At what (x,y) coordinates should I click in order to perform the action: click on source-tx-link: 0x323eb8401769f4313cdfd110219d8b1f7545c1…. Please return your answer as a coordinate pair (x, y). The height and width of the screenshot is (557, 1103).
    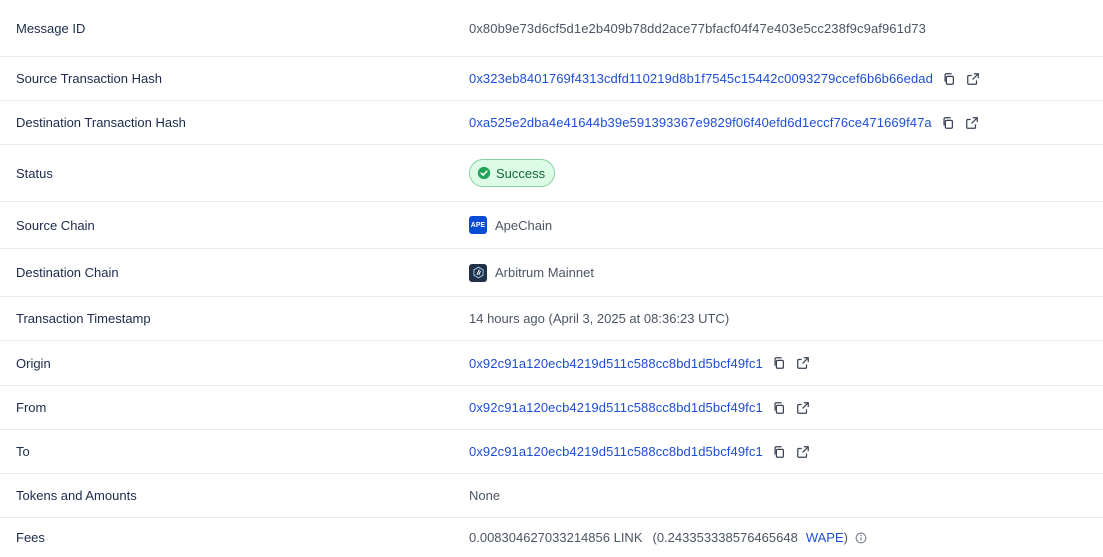
    Looking at the image, I should click on (701, 78).